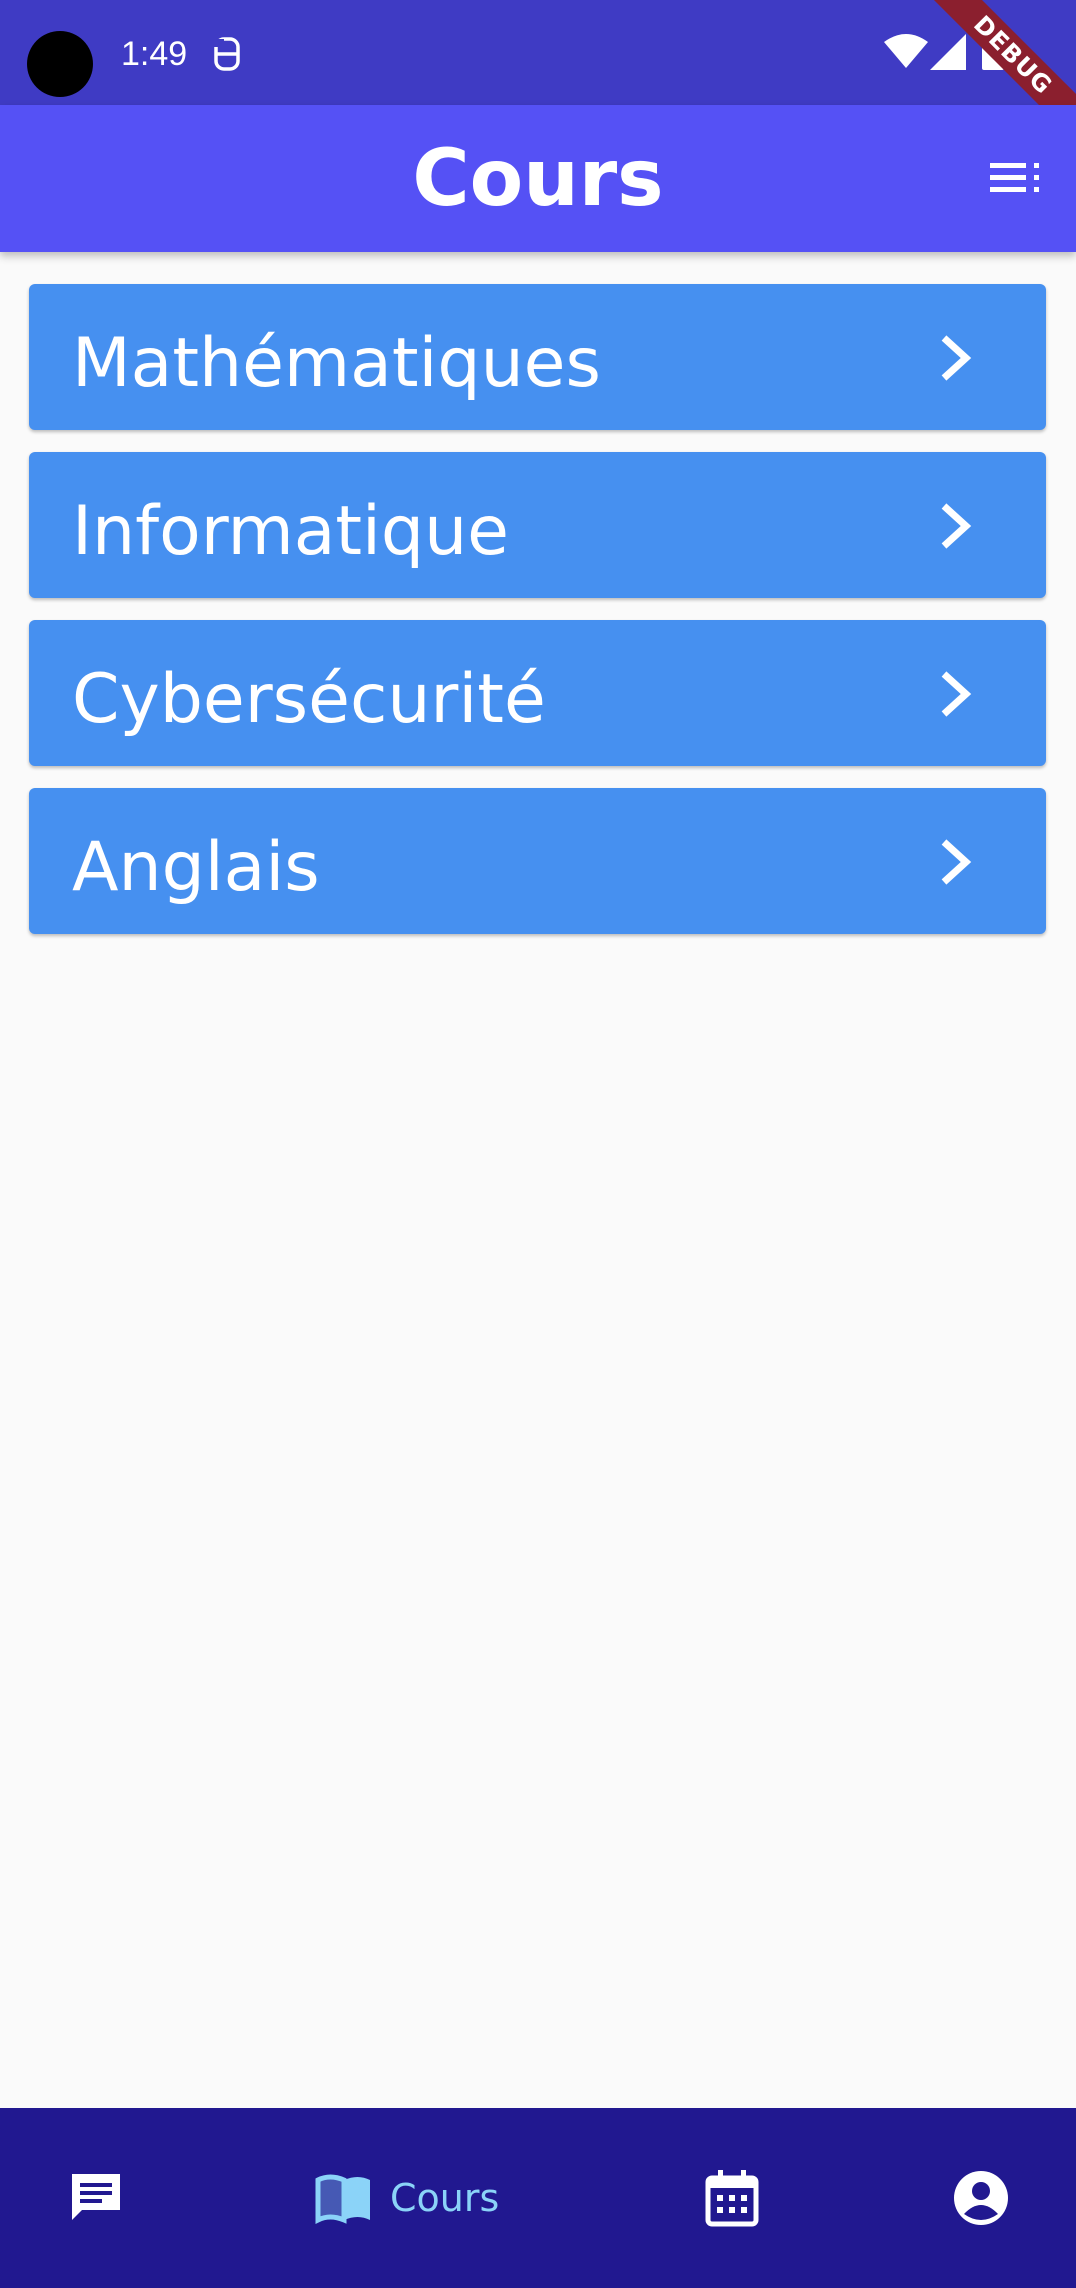  Describe the element at coordinates (538, 74) in the screenshot. I see `status-bar: 1:49 DEBUG` at that location.